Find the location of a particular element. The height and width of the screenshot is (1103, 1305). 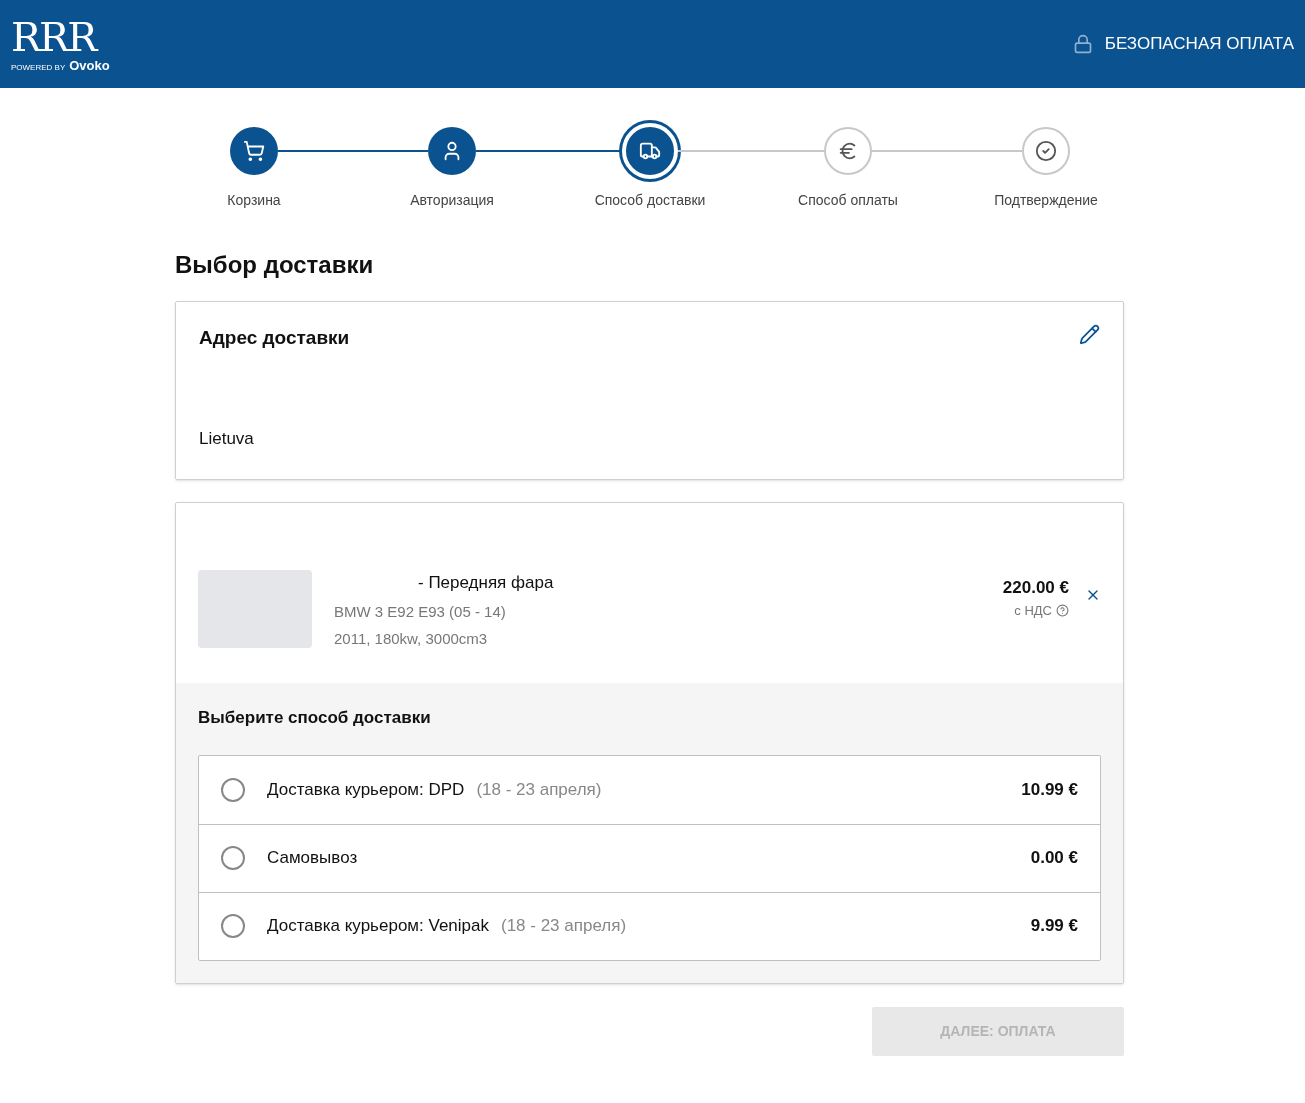

step-label: Подтверждение is located at coordinates (1046, 200).